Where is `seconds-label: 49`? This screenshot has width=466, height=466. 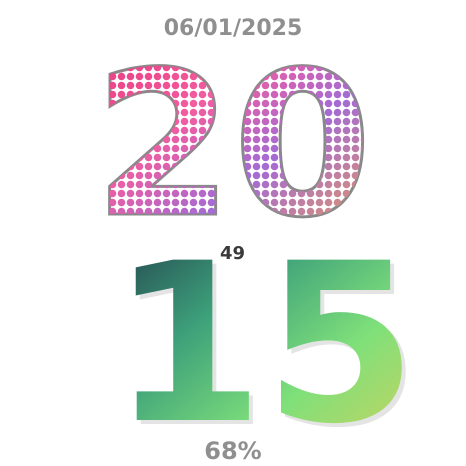 seconds-label: 49 is located at coordinates (233, 253).